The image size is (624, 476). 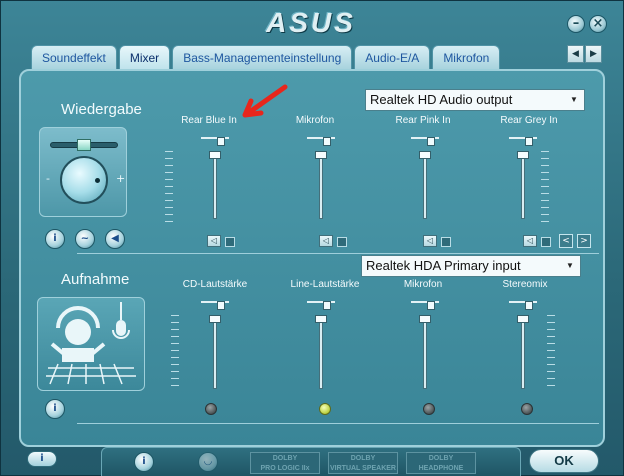 What do you see at coordinates (55, 409) in the screenshot?
I see `recording-settings-icon: i` at bounding box center [55, 409].